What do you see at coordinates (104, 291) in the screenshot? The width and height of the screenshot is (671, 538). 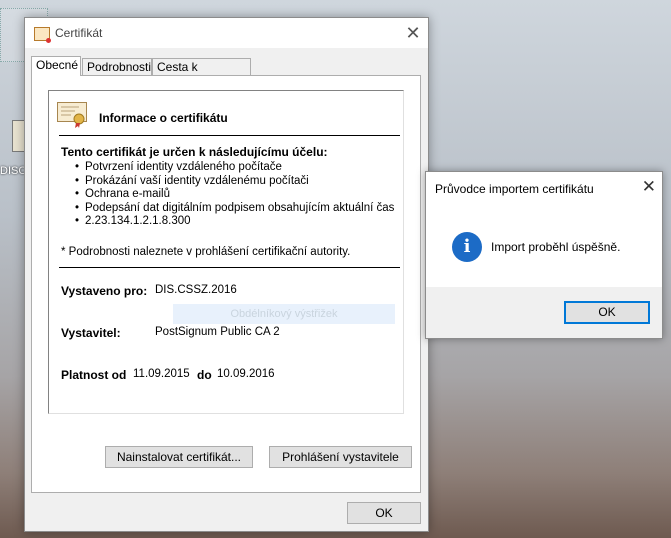 I see `issued-to-label: Vystaveno pro:` at bounding box center [104, 291].